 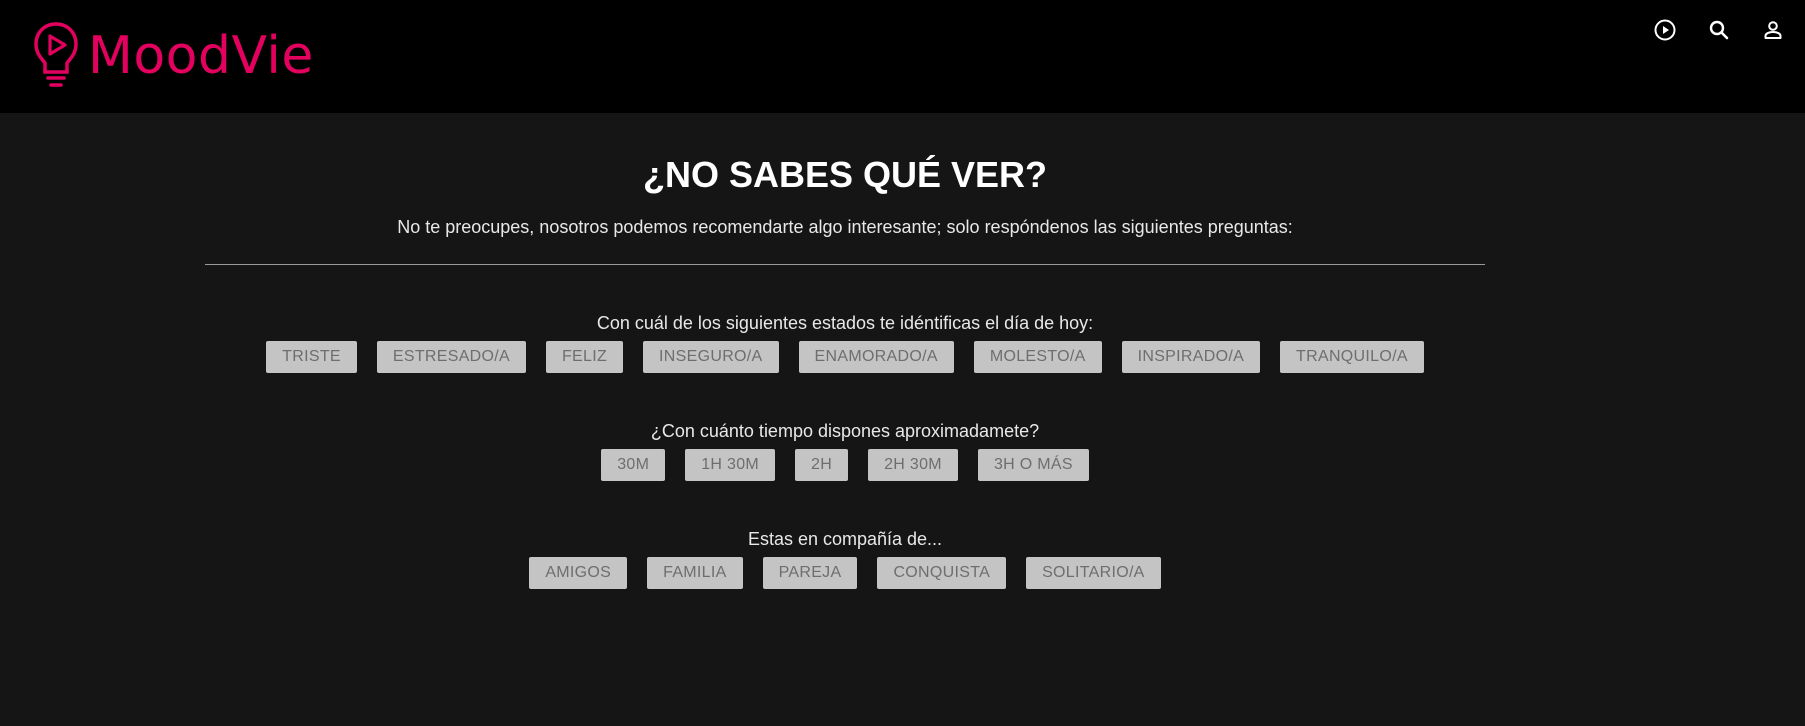 I want to click on top-icons, so click(x=1719, y=30).